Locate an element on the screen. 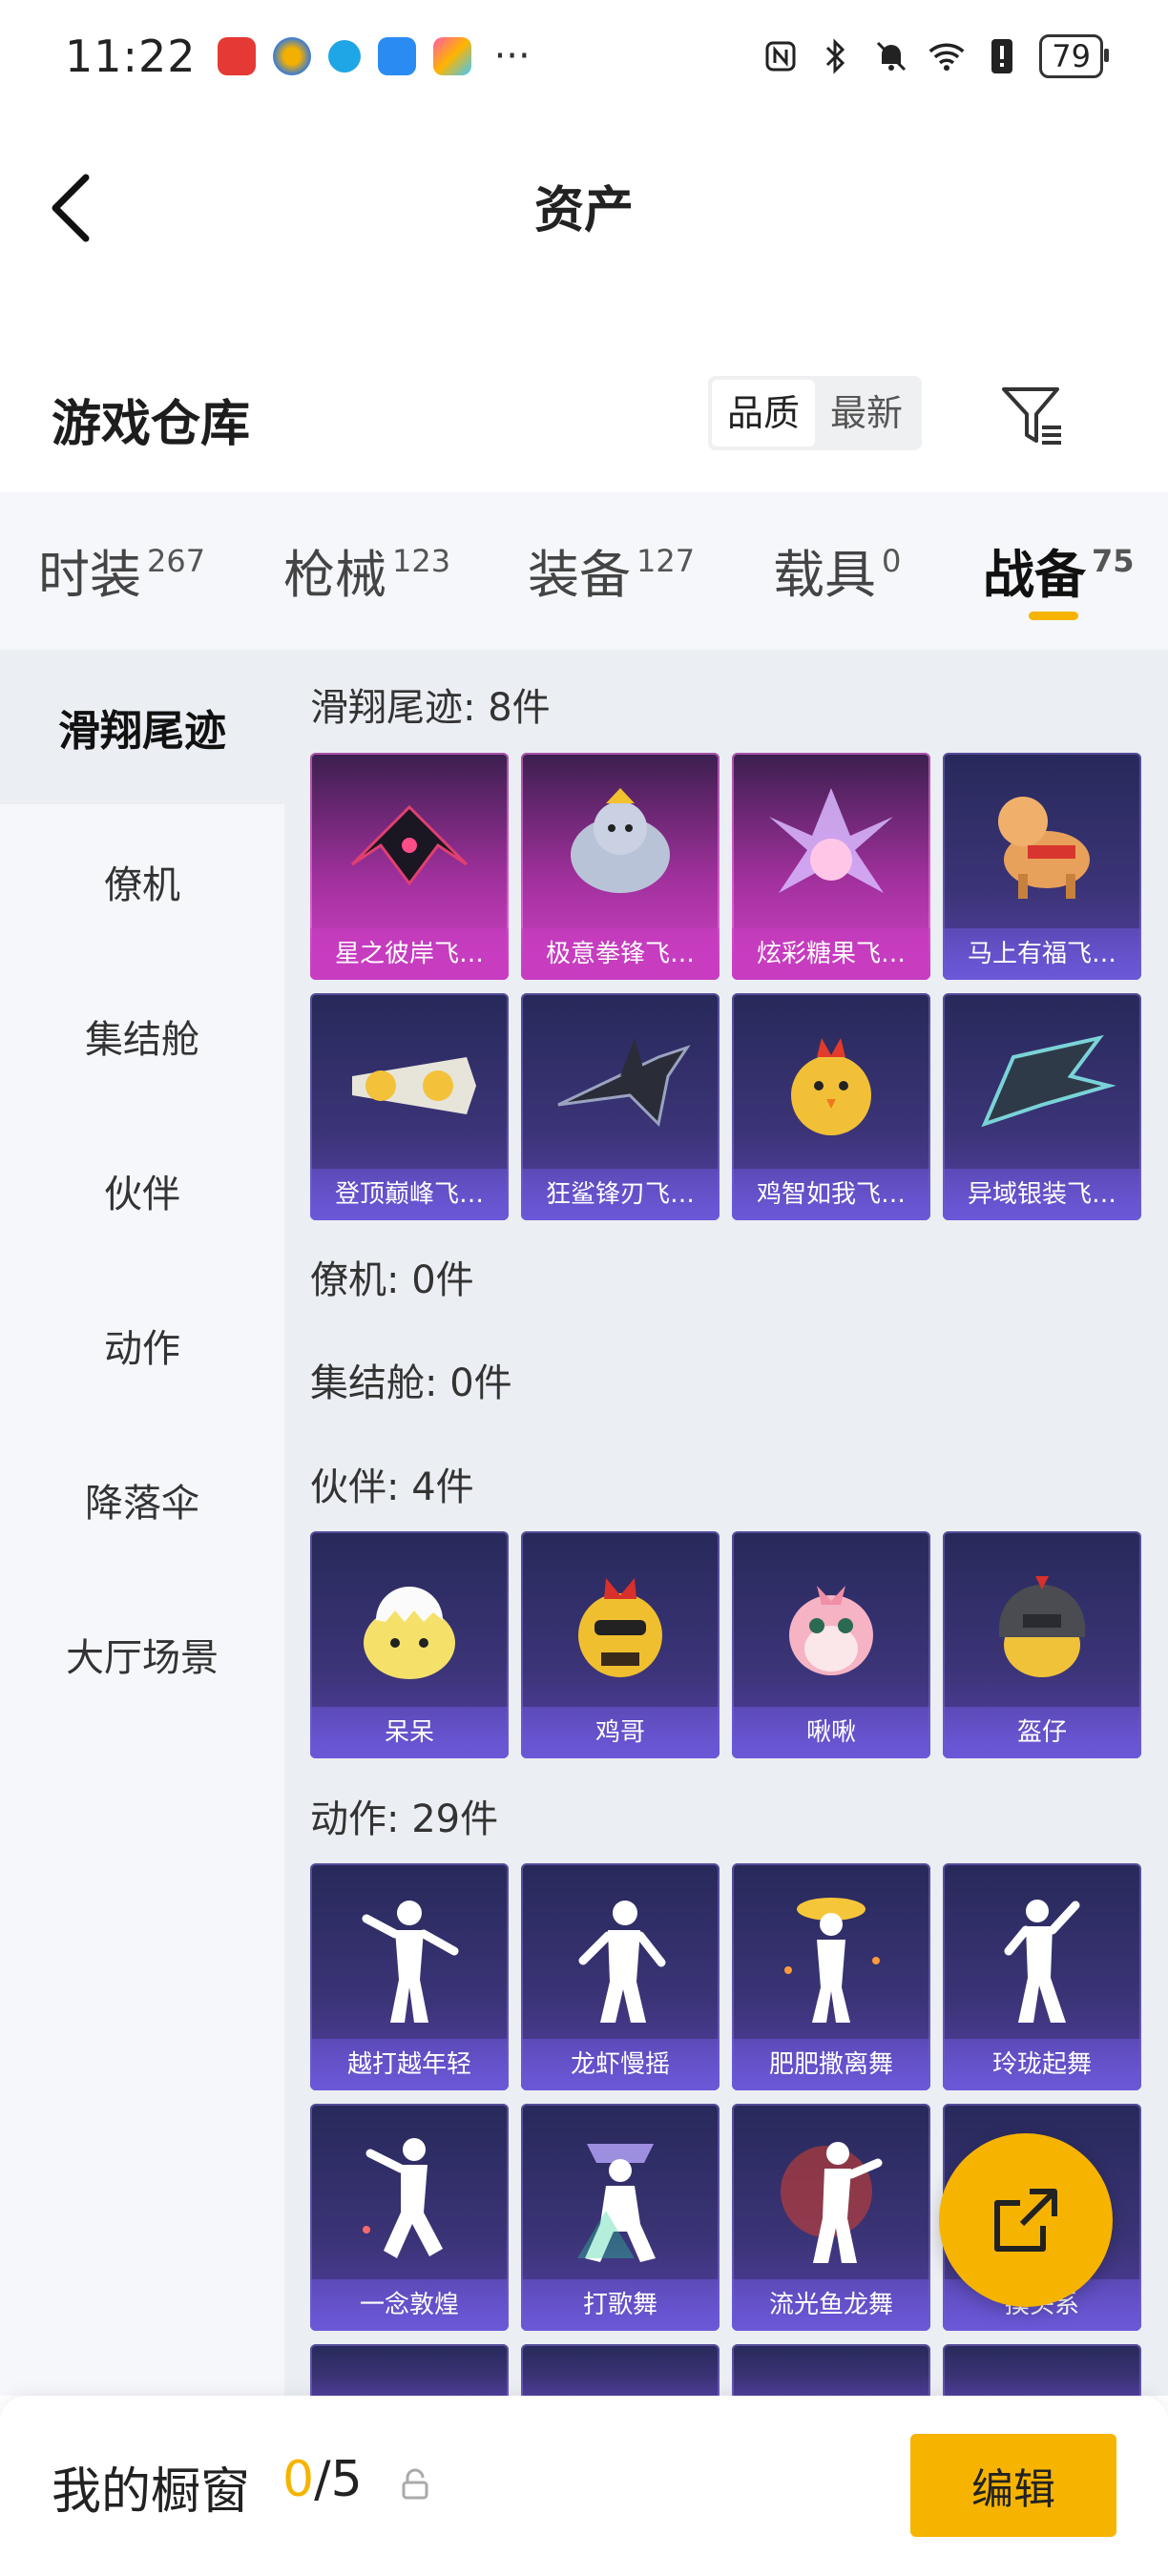 The height and width of the screenshot is (2576, 1168). share-button is located at coordinates (1026, 2220).